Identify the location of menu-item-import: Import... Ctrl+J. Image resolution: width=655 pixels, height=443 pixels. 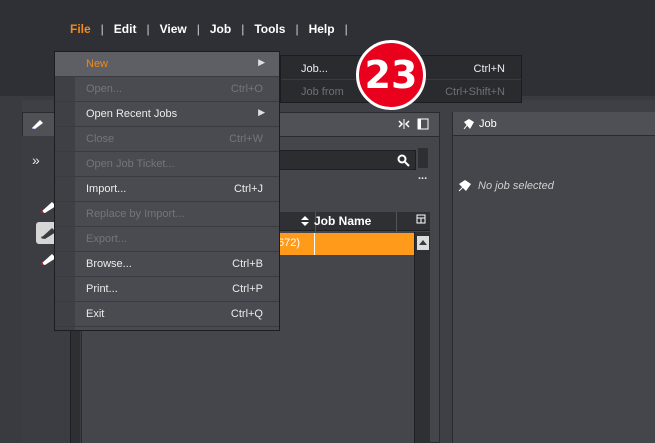
(167, 189).